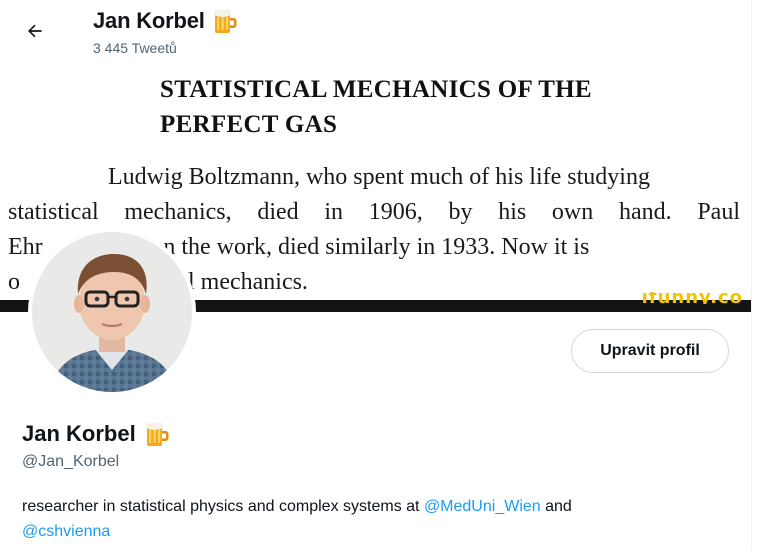 Image resolution: width=771 pixels, height=550 pixels. What do you see at coordinates (66, 531) in the screenshot?
I see `bio-link-cshvienna: @cshvienna` at bounding box center [66, 531].